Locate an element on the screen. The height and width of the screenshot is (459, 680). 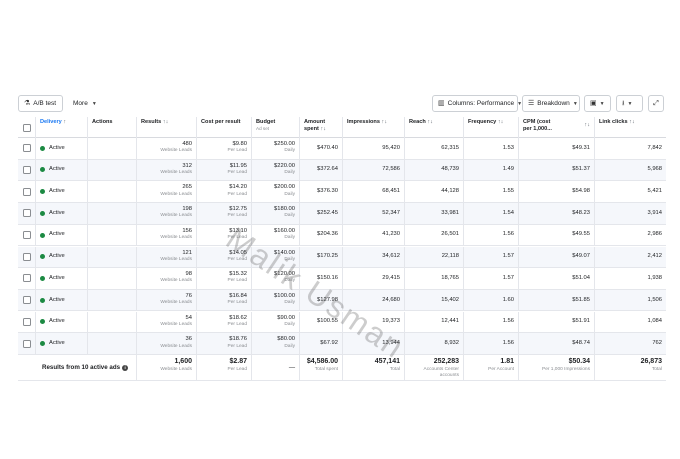
cpm-cell: $49.07 is located at coordinates (557, 257).